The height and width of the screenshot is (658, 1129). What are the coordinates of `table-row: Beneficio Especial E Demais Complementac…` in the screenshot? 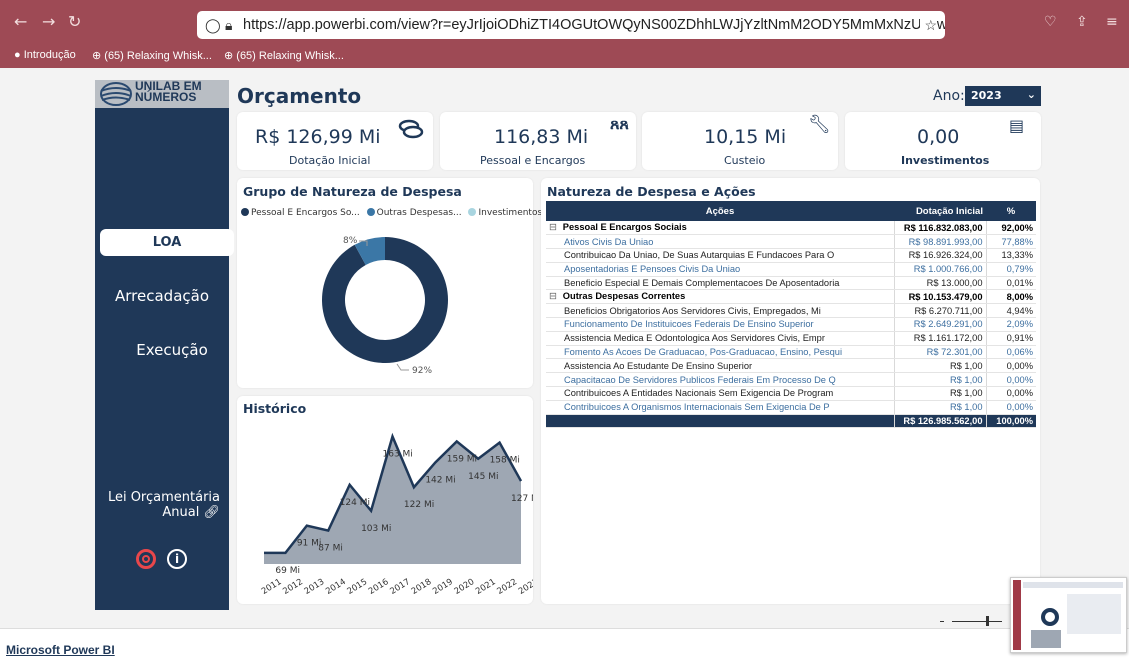 It's located at (791, 283).